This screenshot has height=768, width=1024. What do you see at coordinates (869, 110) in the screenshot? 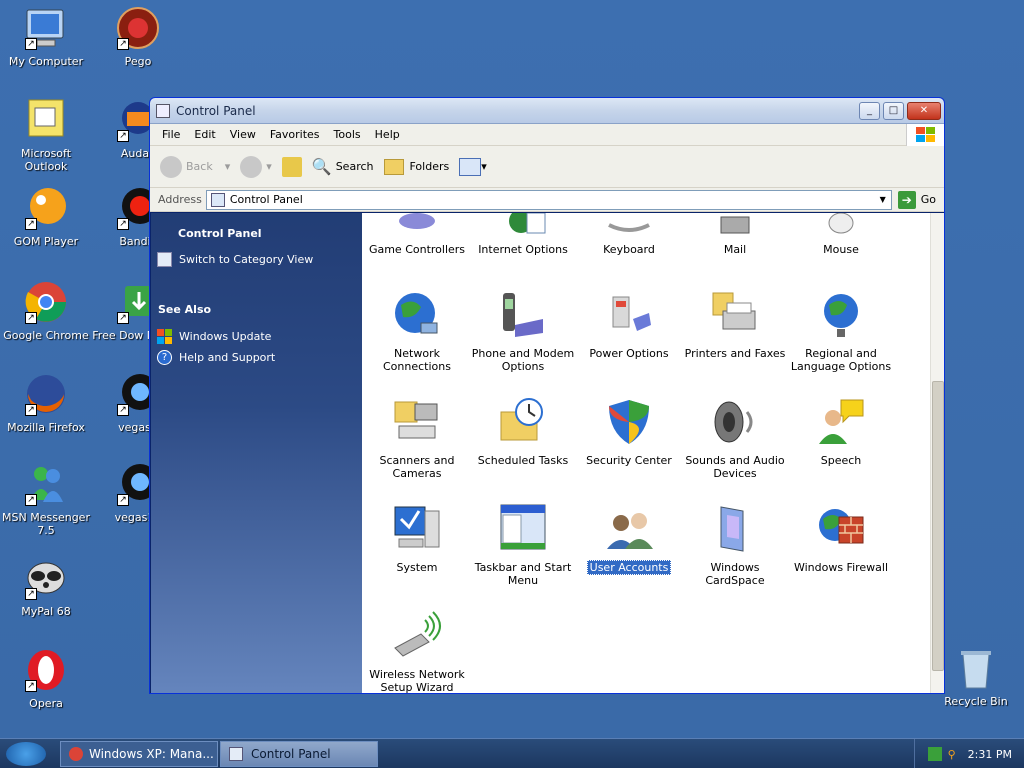
I see `minimize-button: _` at bounding box center [869, 110].